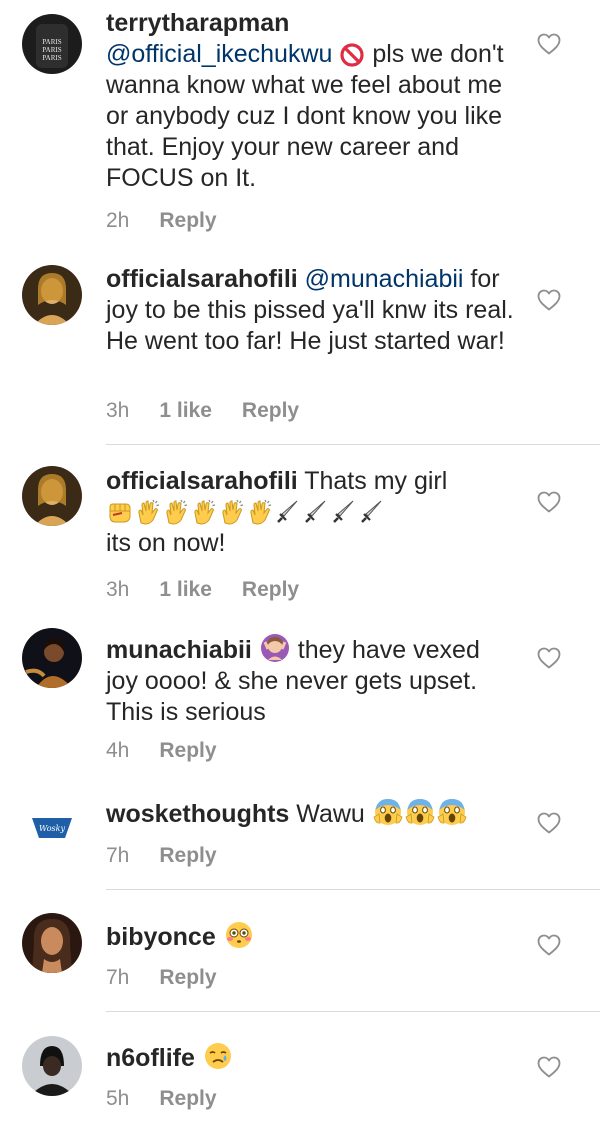 The height and width of the screenshot is (1124, 600). Describe the element at coordinates (150, 1058) in the screenshot. I see `username: n6oflife` at that location.